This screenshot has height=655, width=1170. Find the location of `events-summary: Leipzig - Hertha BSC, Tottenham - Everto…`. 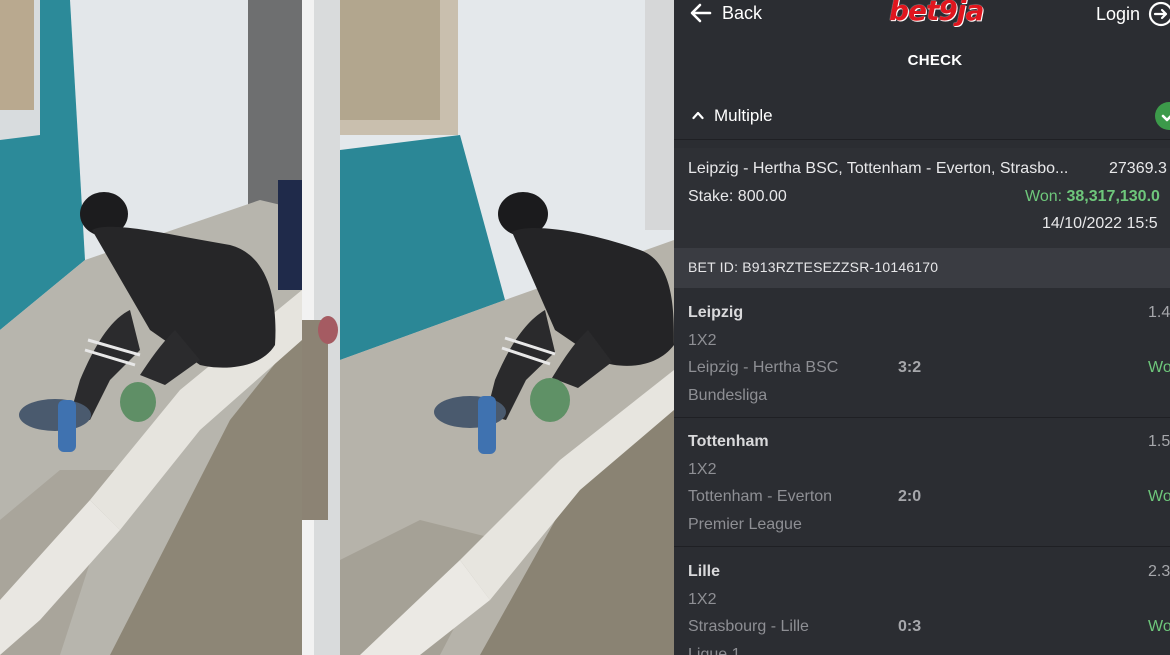

events-summary: Leipzig - Hertha BSC, Tottenham - Everto… is located at coordinates (878, 168).